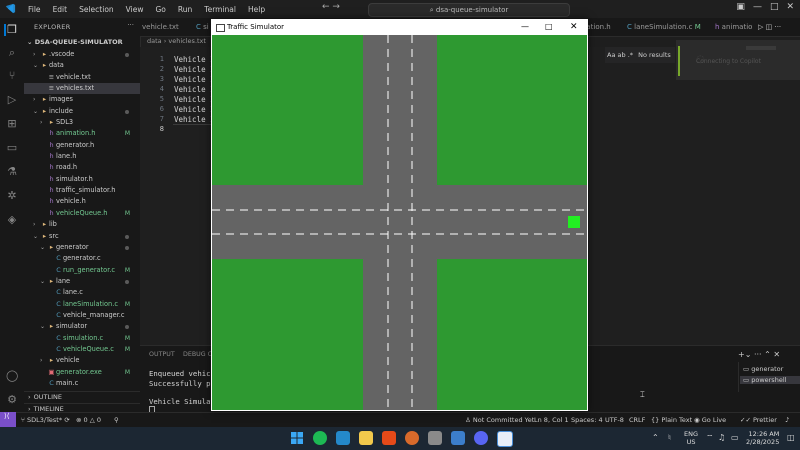 The width and height of the screenshot is (800, 450). Describe the element at coordinates (82, 326) in the screenshot. I see `folder-item: ⌄ ▸ simulator` at that location.